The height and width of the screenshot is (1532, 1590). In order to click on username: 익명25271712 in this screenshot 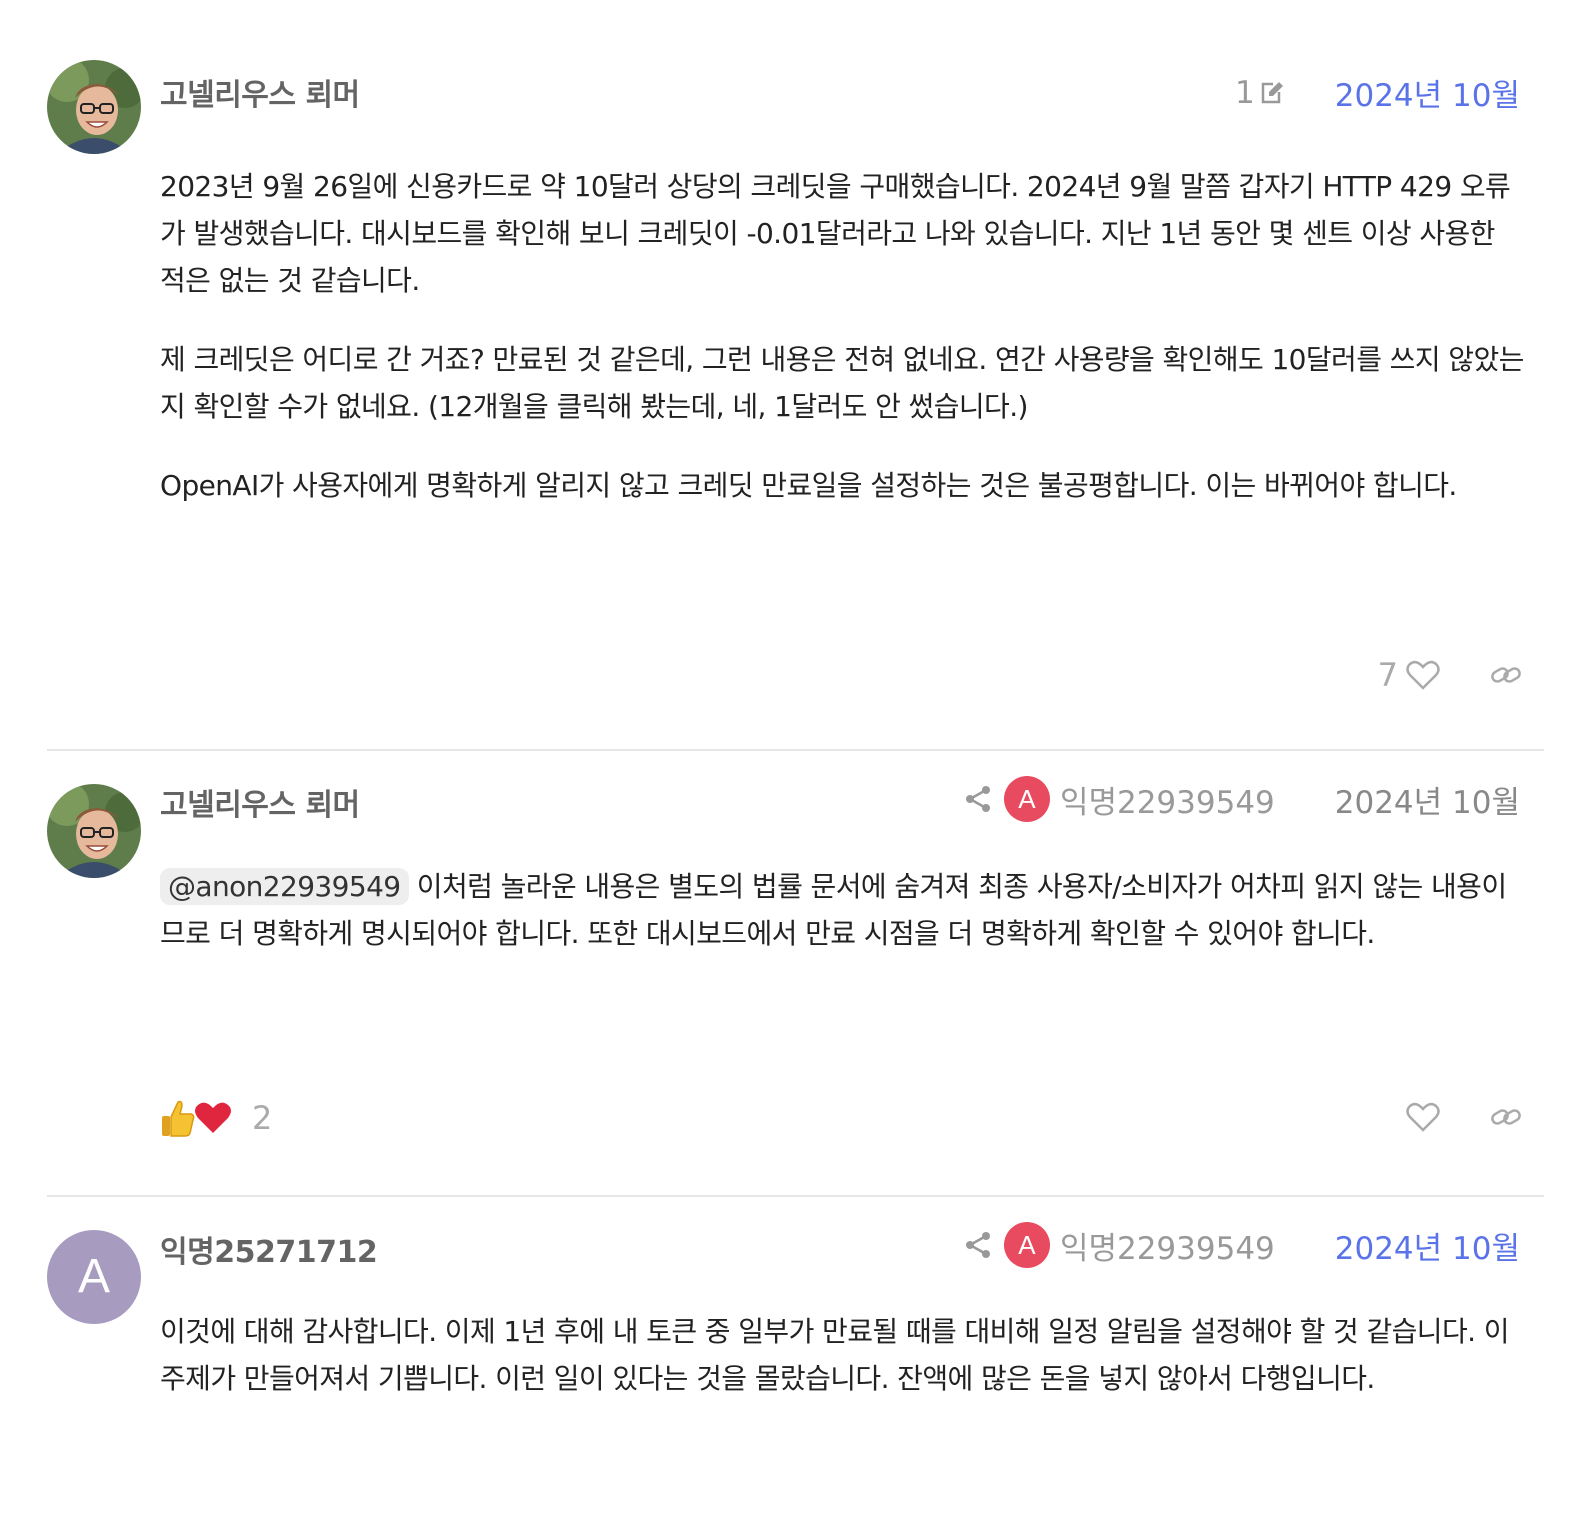, I will do `click(269, 1249)`.